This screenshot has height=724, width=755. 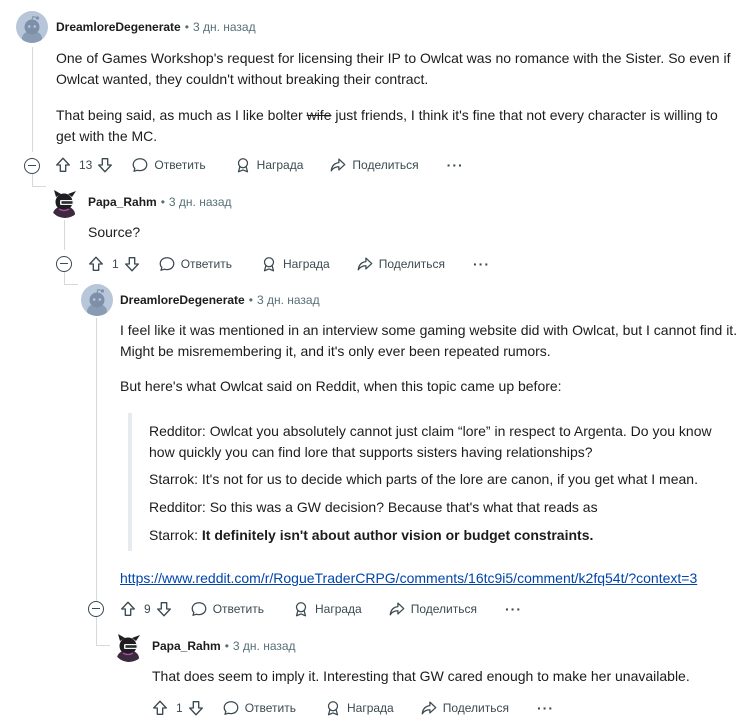 I want to click on comment-body: Source?, so click(x=388, y=232).